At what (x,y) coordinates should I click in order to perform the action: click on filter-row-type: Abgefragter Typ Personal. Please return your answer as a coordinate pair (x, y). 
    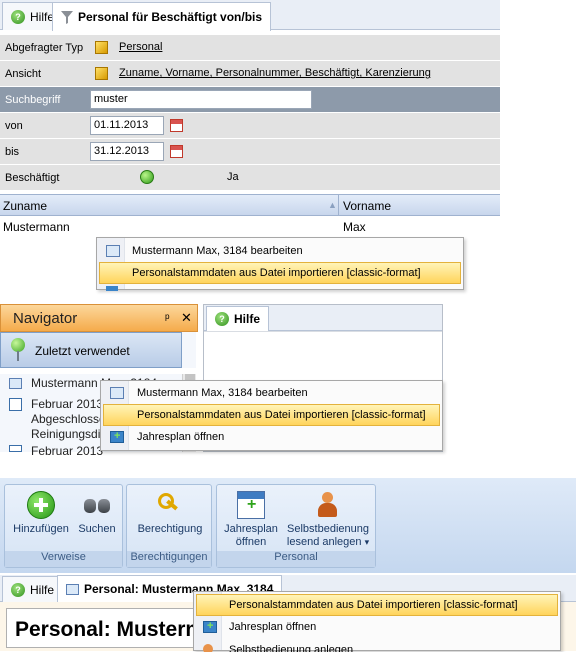
    Looking at the image, I should click on (250, 48).